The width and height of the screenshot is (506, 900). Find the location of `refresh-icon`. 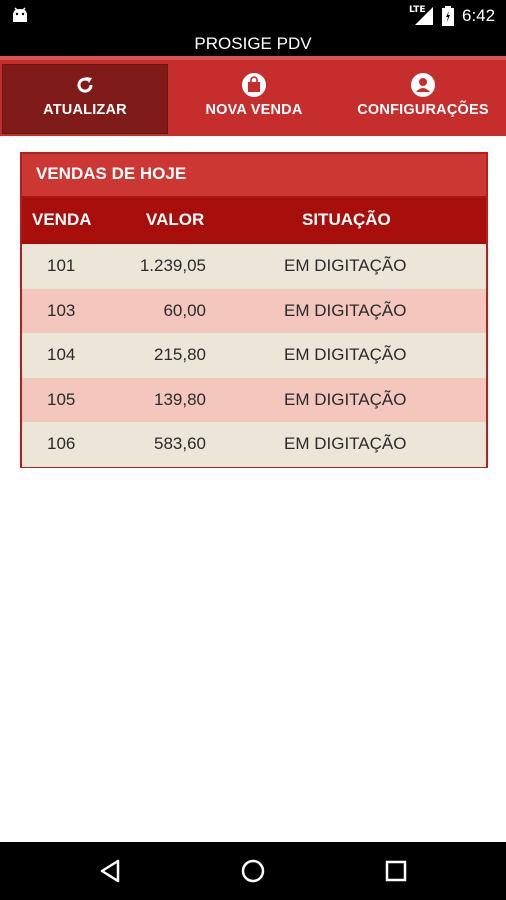

refresh-icon is located at coordinates (85, 85).